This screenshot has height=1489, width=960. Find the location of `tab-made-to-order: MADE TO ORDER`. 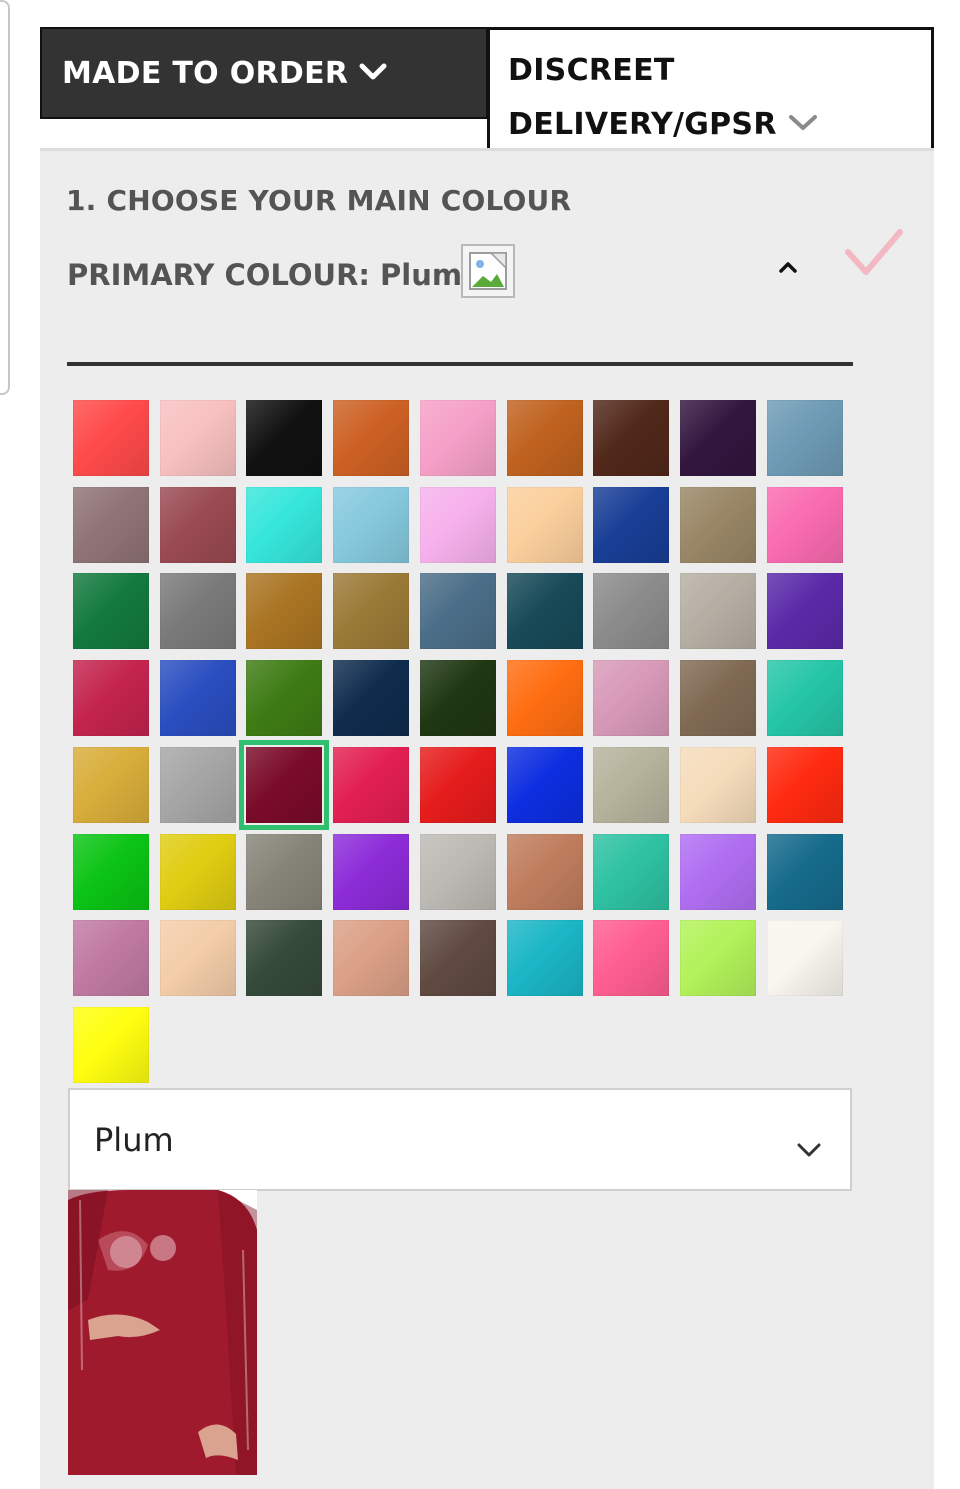

tab-made-to-order: MADE TO ORDER is located at coordinates (264, 73).